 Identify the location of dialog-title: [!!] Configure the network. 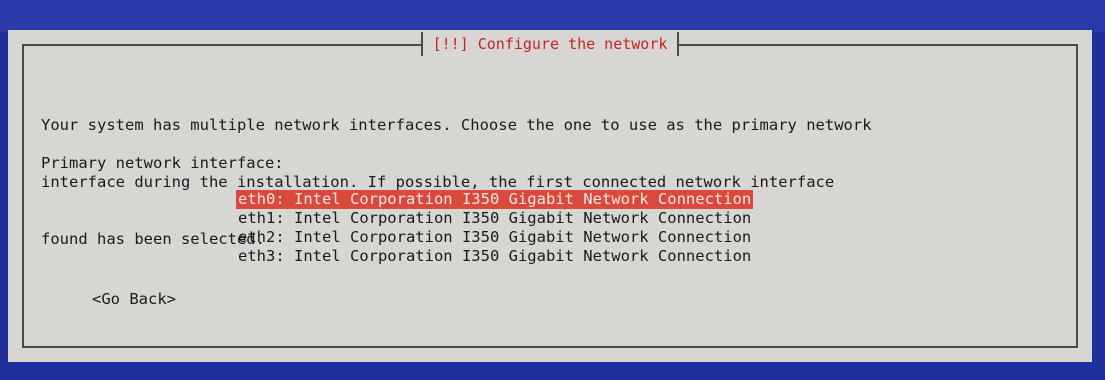
(550, 44).